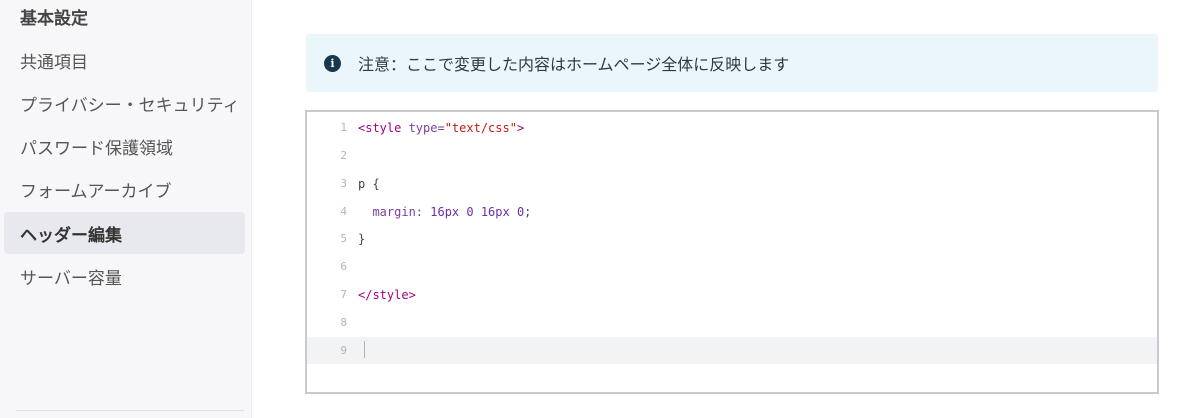  What do you see at coordinates (732, 127) in the screenshot?
I see `code-line: 1 <style type="text/css">` at bounding box center [732, 127].